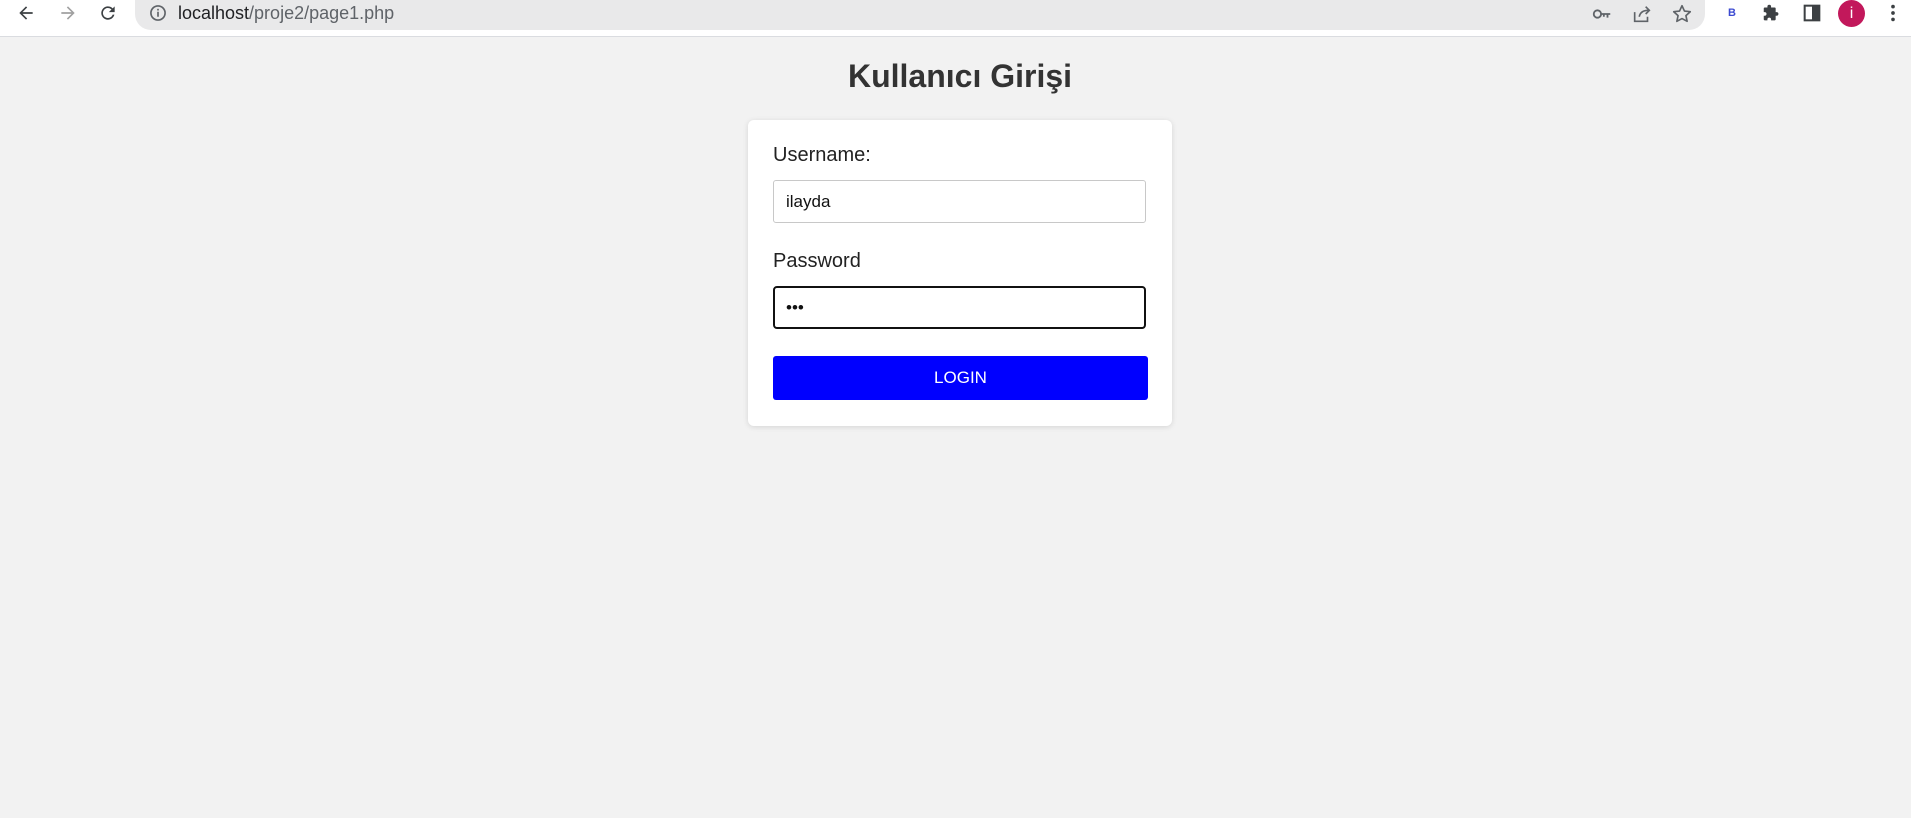  Describe the element at coordinates (817, 261) in the screenshot. I see `password-label: Password` at that location.